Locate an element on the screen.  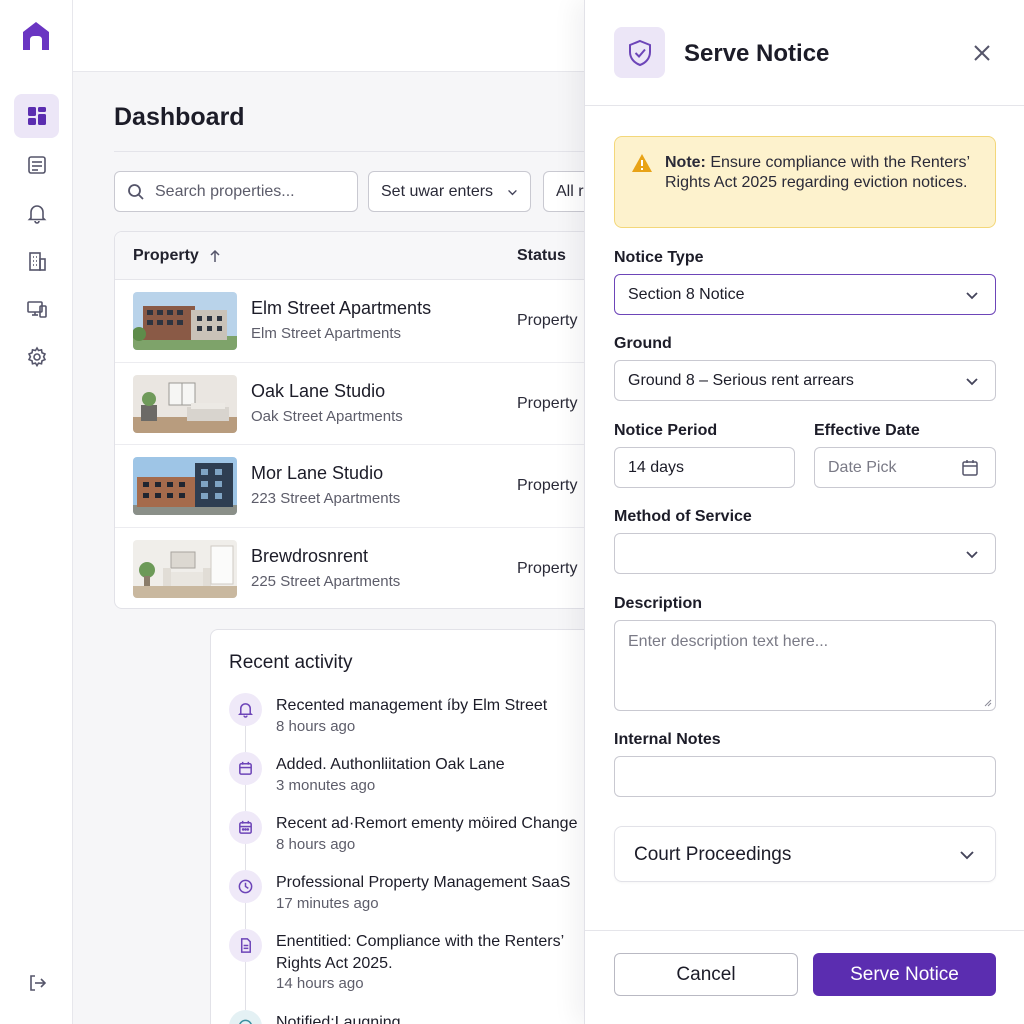
filter-dropdown: Set uwar enters is located at coordinates (449, 191).